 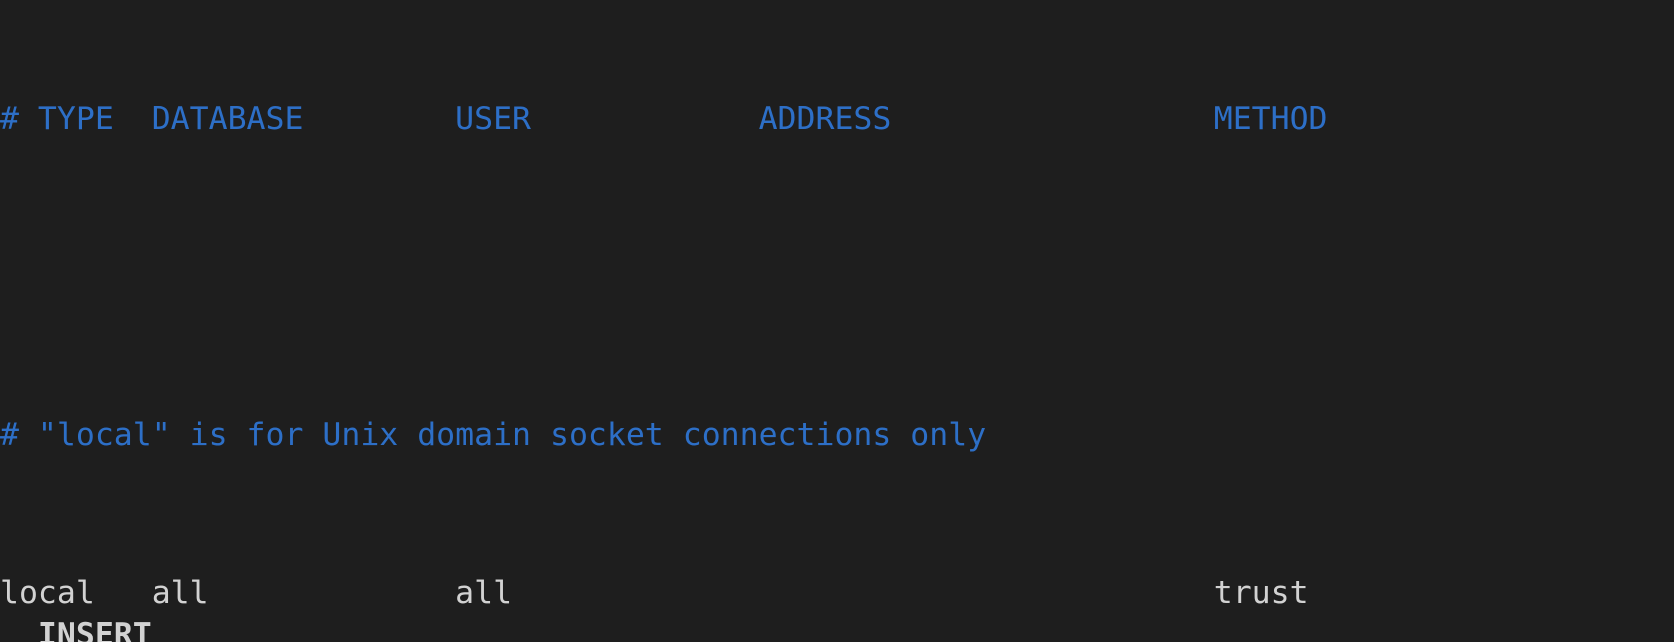 What do you see at coordinates (837, 629) in the screenshot?
I see `vim-status-line: INSERT` at bounding box center [837, 629].